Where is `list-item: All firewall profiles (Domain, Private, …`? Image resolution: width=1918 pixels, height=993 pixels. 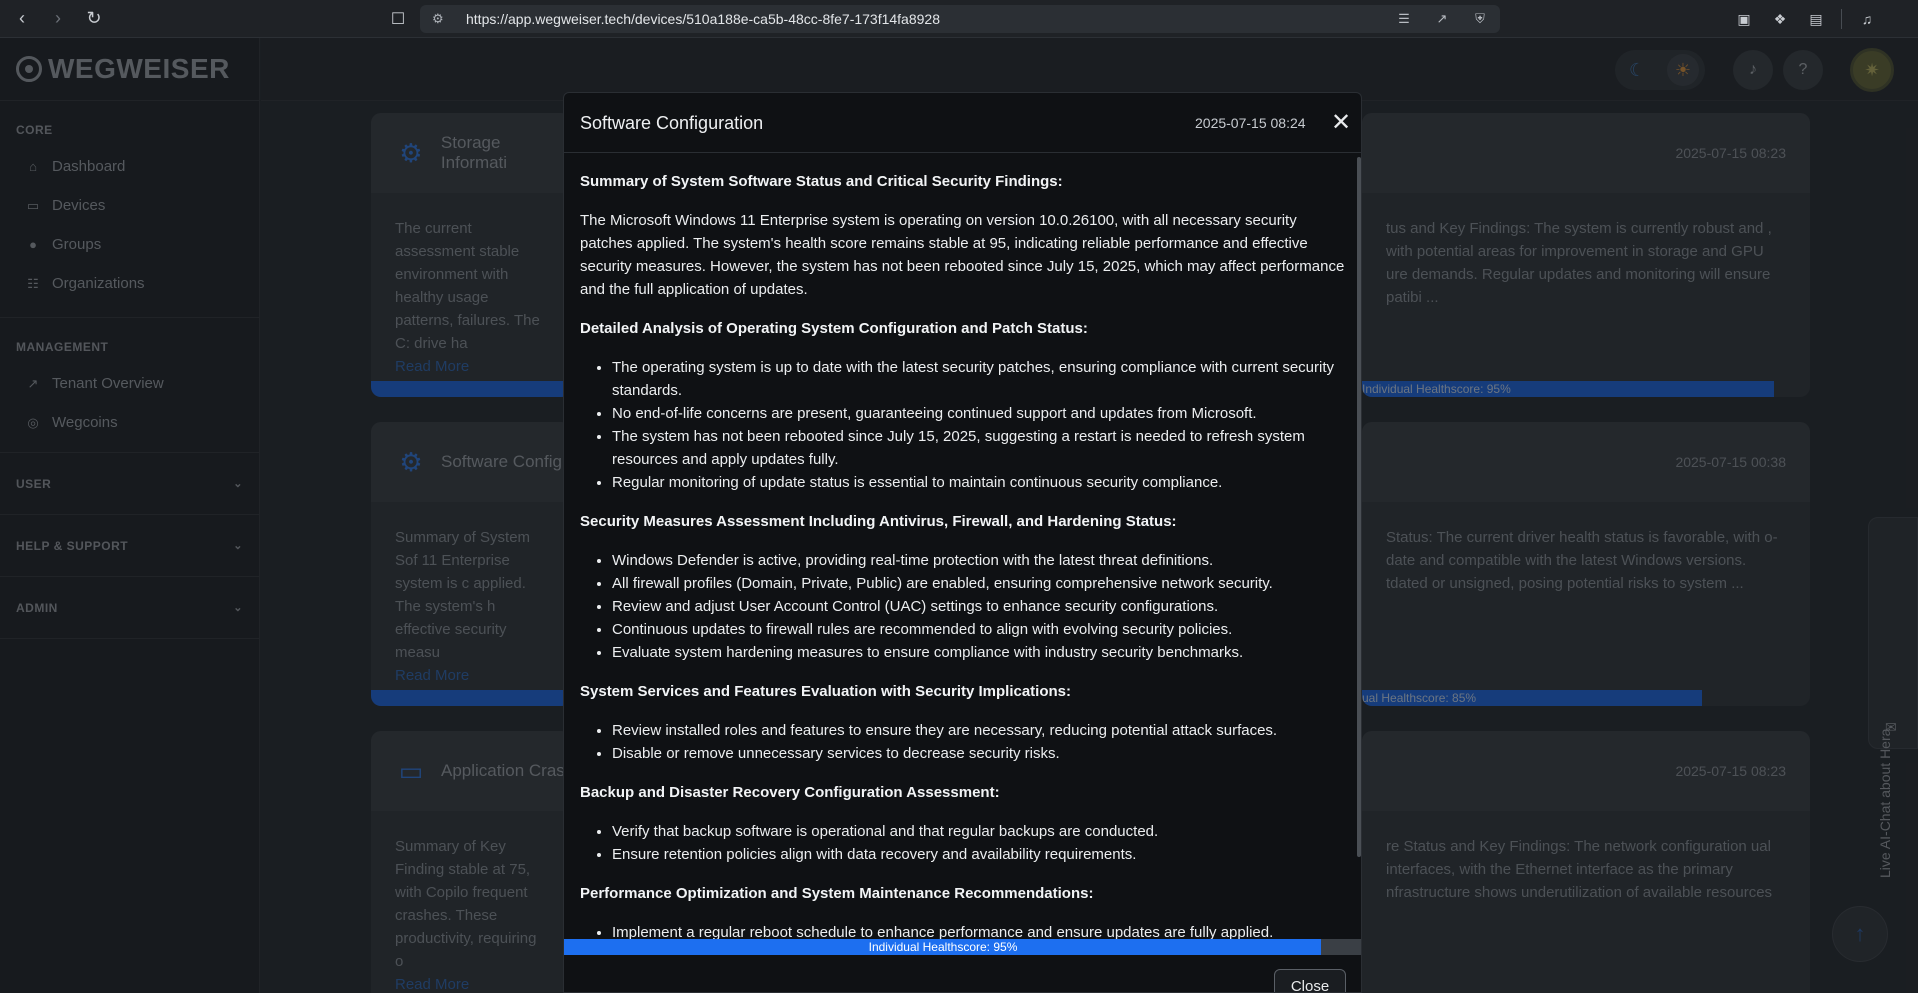
list-item: All firewall profiles (Domain, Private, … is located at coordinates (978, 583).